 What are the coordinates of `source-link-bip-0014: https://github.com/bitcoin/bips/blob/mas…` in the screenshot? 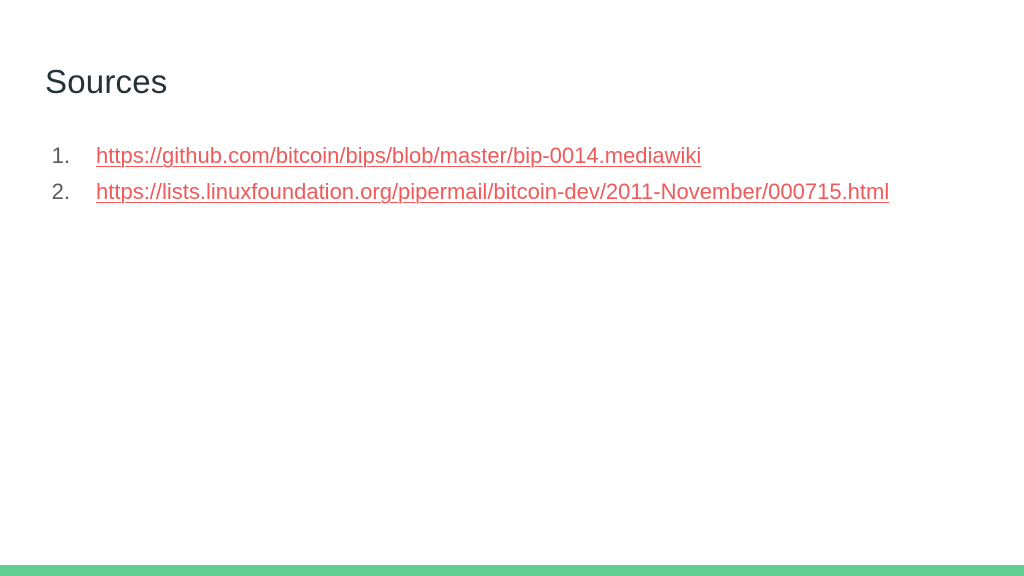 It's located at (398, 155).